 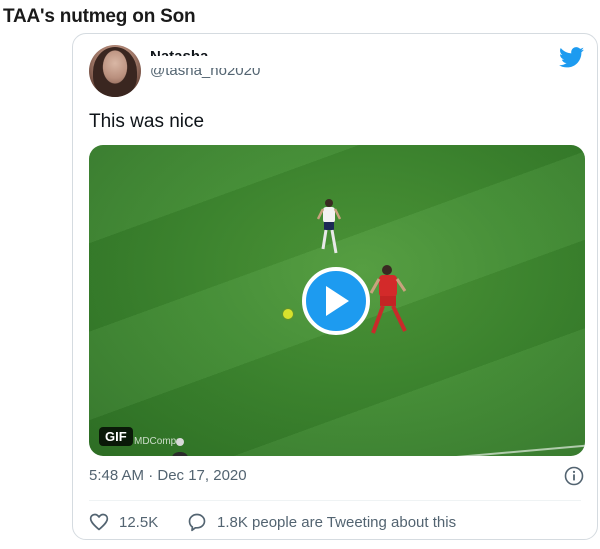 What do you see at coordinates (329, 226) in the screenshot?
I see `player-white-kit` at bounding box center [329, 226].